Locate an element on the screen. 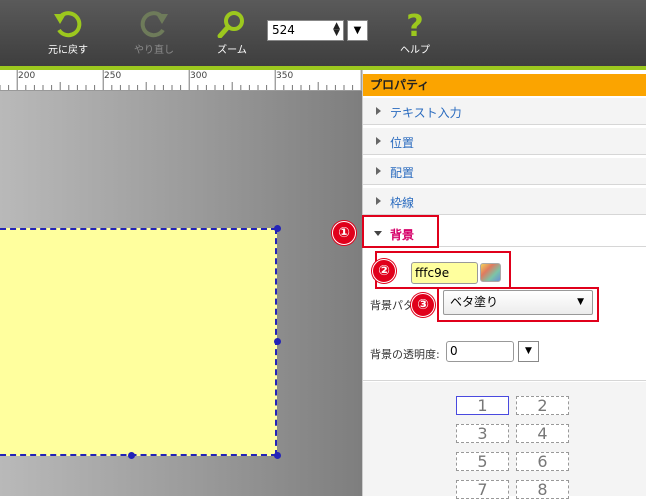 This screenshot has height=499, width=646. ruler-label: 200 is located at coordinates (27, 76).